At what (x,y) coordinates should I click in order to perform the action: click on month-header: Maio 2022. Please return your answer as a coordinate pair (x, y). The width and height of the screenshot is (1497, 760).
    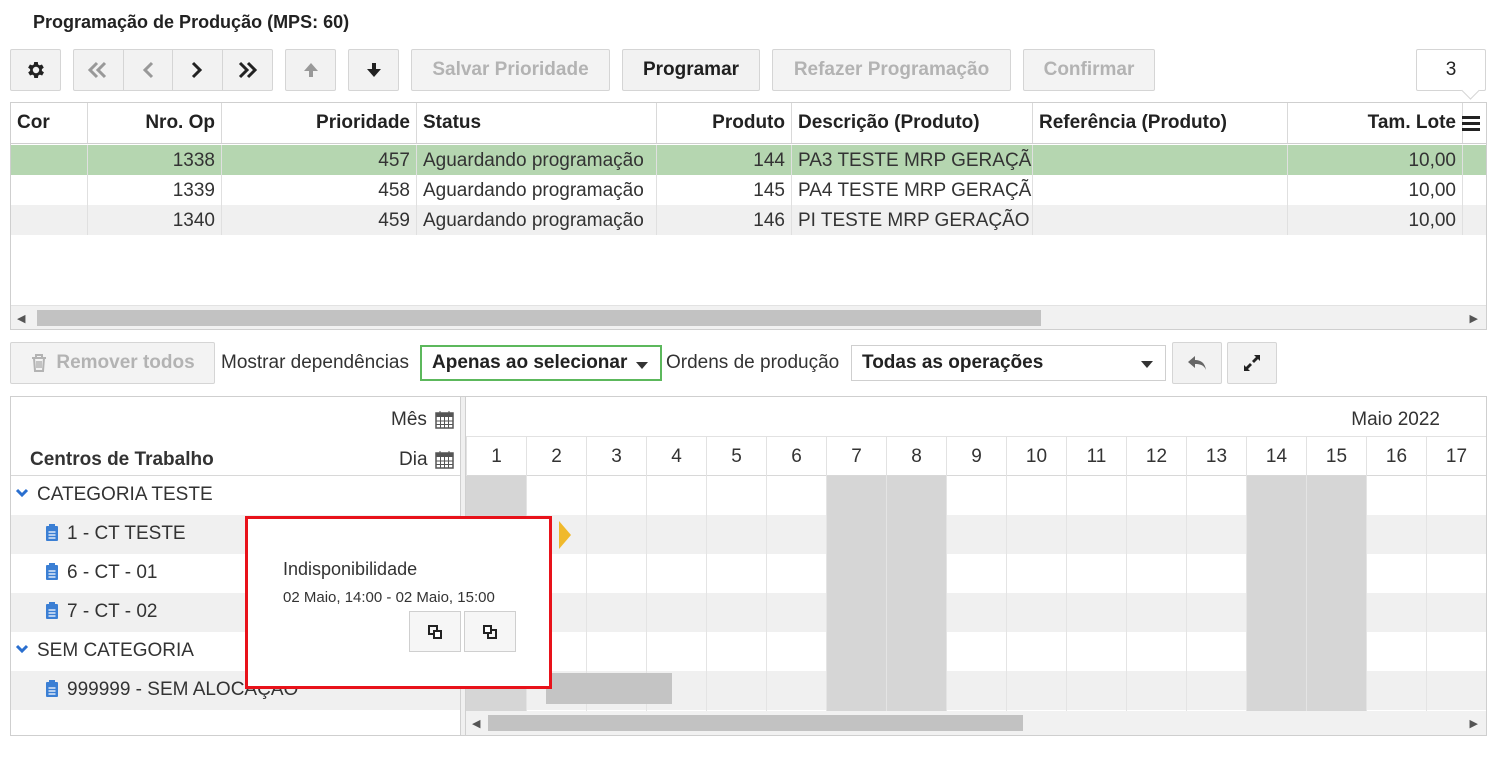
    Looking at the image, I should click on (1395, 419).